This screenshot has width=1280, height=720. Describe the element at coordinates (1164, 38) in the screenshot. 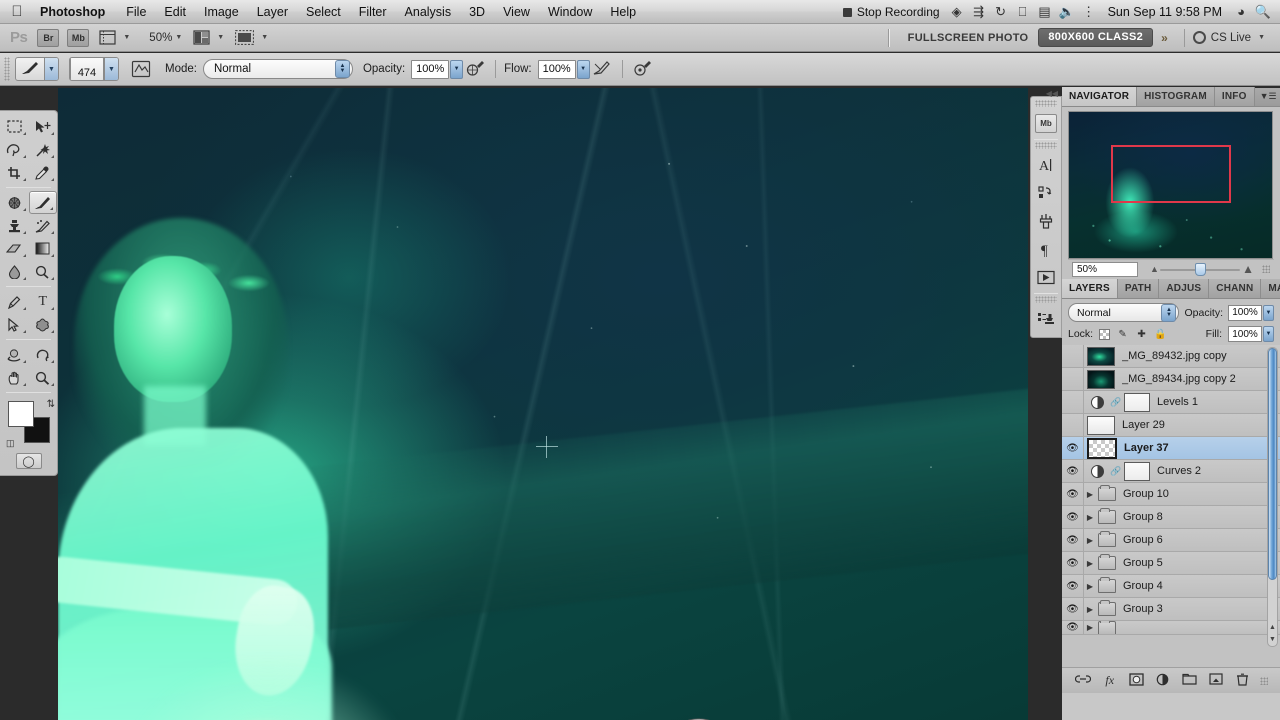

I see `more-workspaces-chevron-icon: »` at that location.